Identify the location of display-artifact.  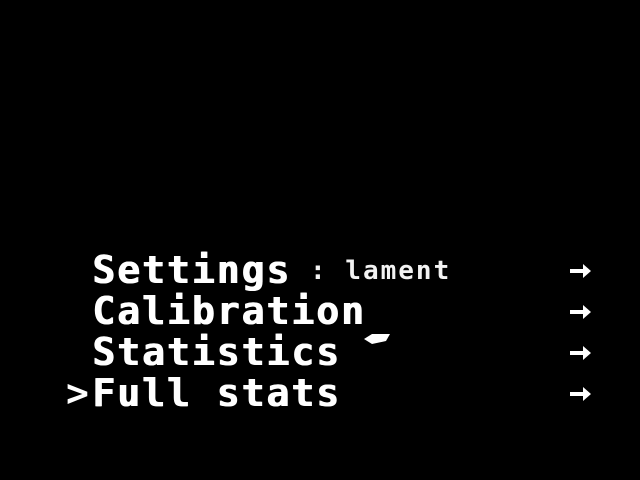
(377, 337).